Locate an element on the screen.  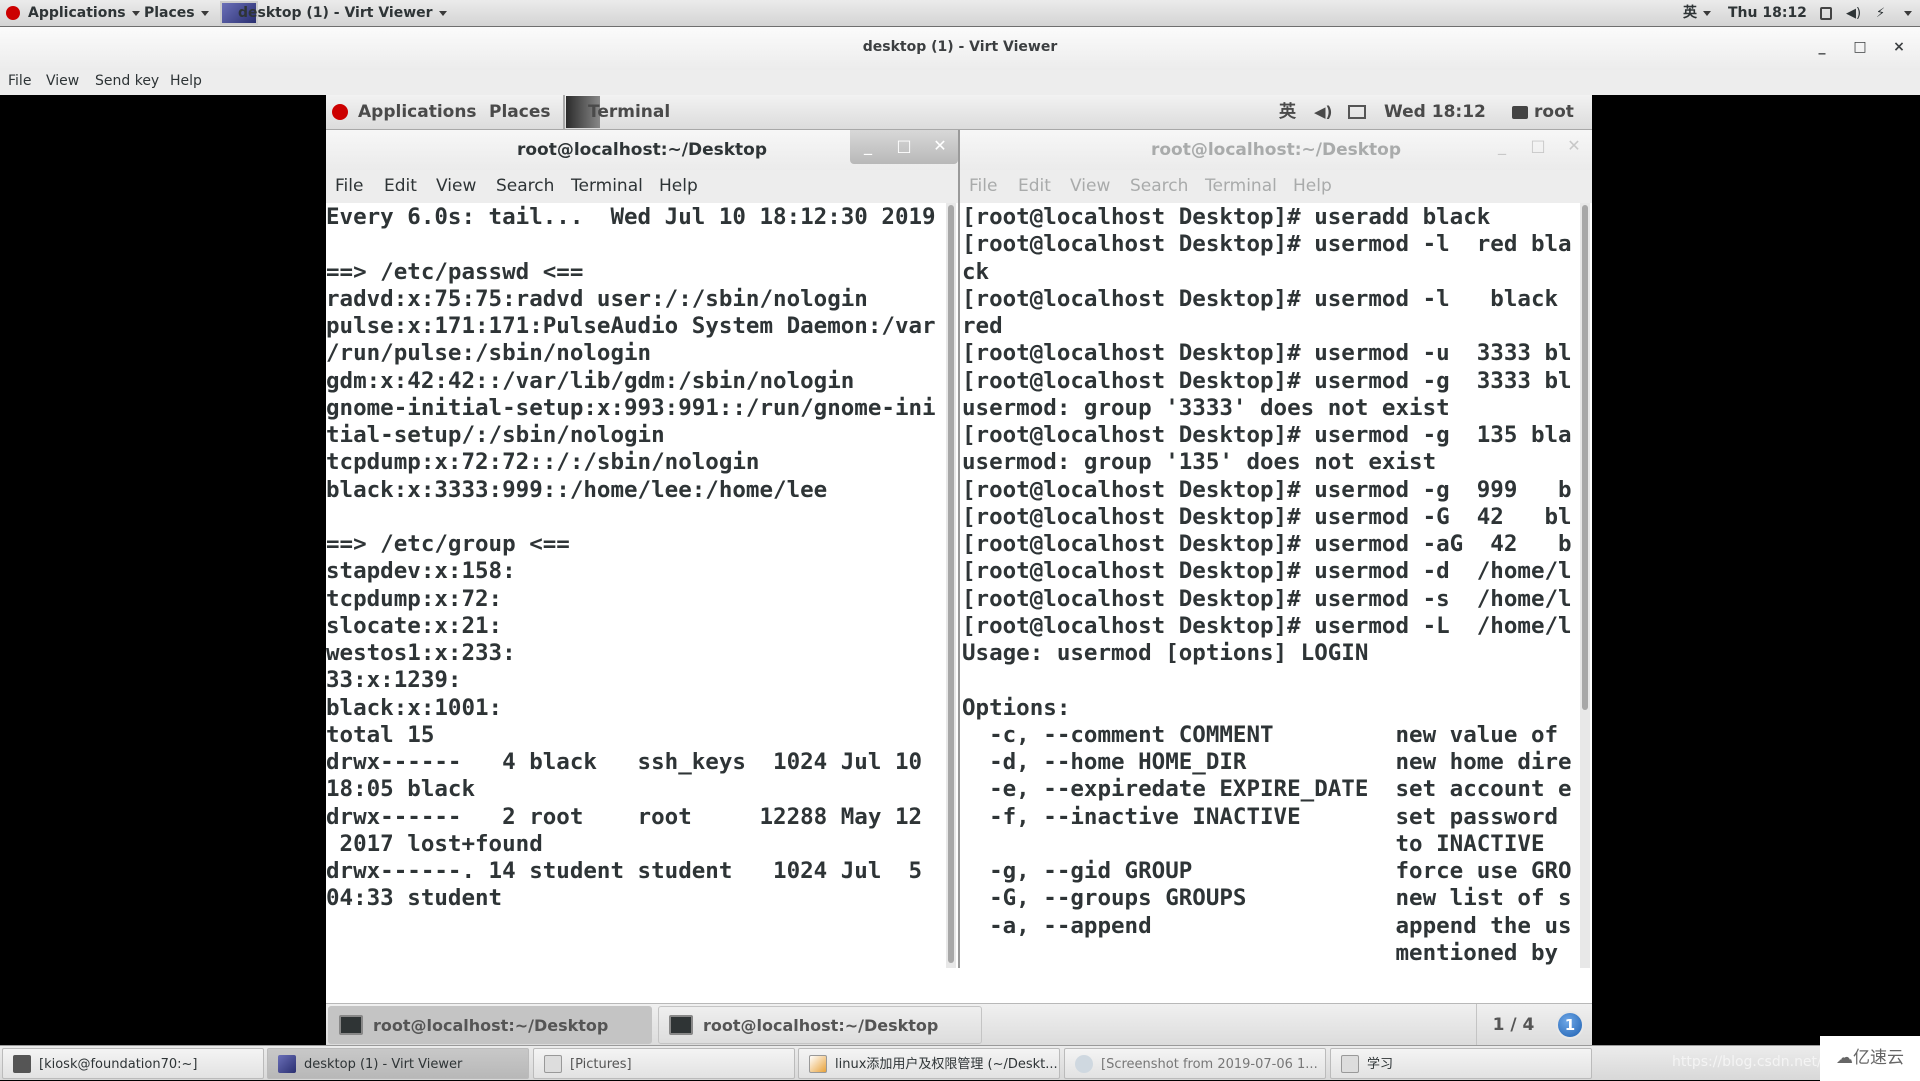
left-terminal-scrollbar is located at coordinates (951, 585).